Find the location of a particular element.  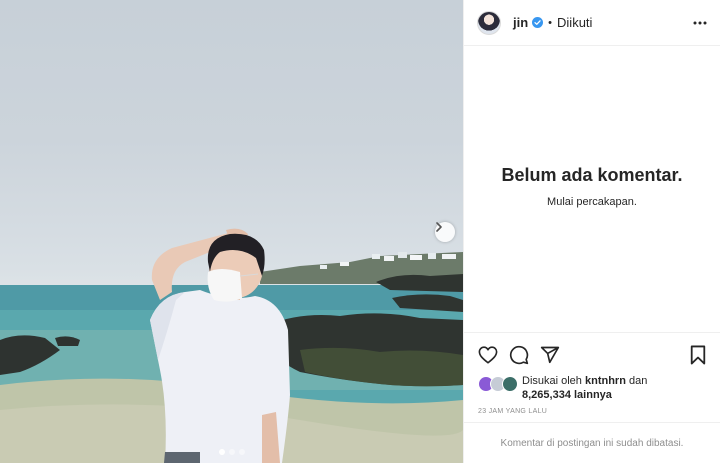

carousel-indicator is located at coordinates (231, 452).